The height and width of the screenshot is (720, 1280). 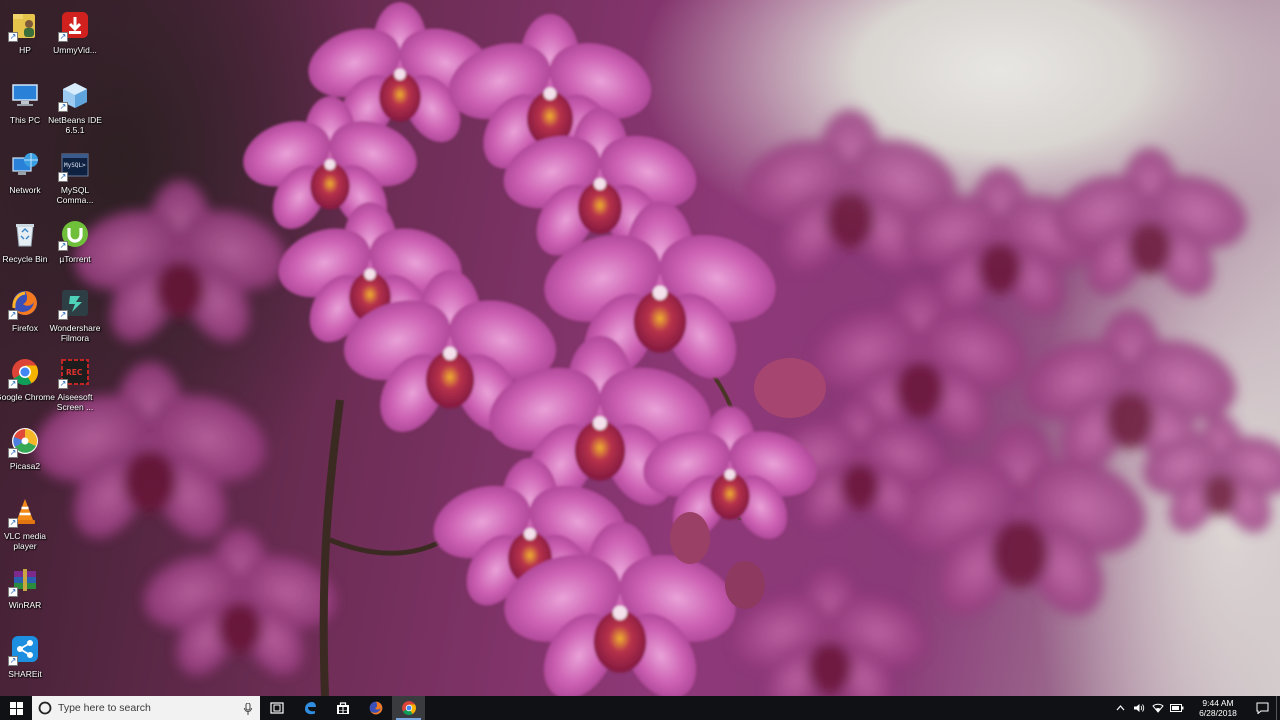 I want to click on chrome-taskbar-button, so click(x=408, y=708).